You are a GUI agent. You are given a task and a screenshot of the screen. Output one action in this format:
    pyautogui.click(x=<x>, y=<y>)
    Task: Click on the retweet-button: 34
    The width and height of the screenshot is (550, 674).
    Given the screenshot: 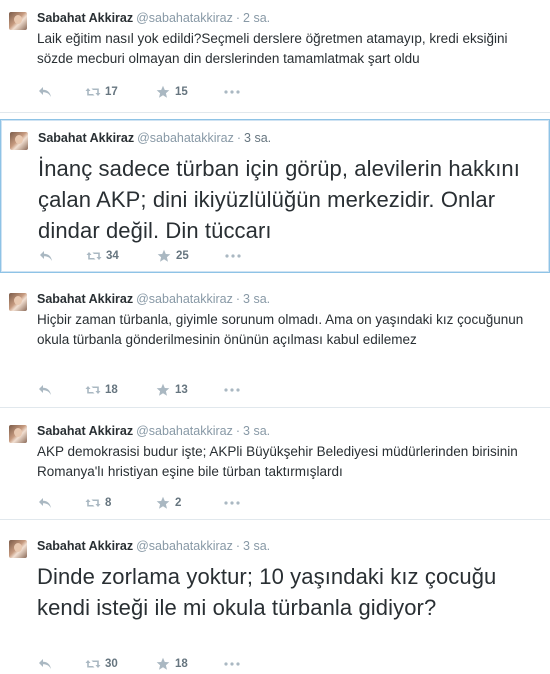 What is the action you would take?
    pyautogui.click(x=102, y=256)
    